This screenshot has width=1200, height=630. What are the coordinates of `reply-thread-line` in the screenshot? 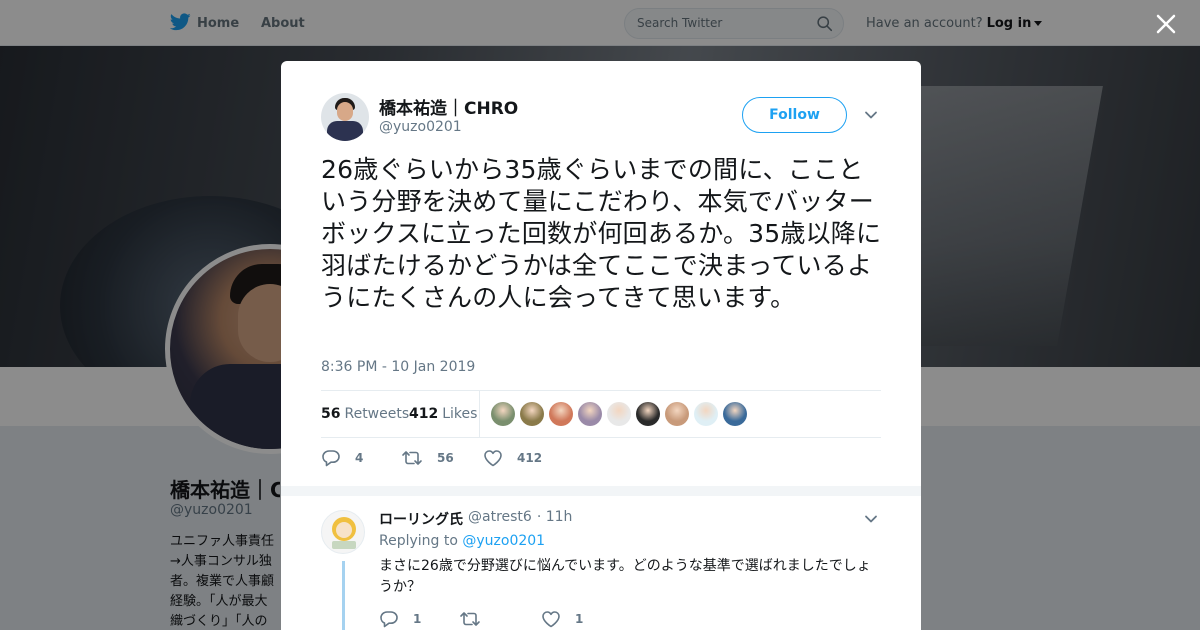 It's located at (343, 595).